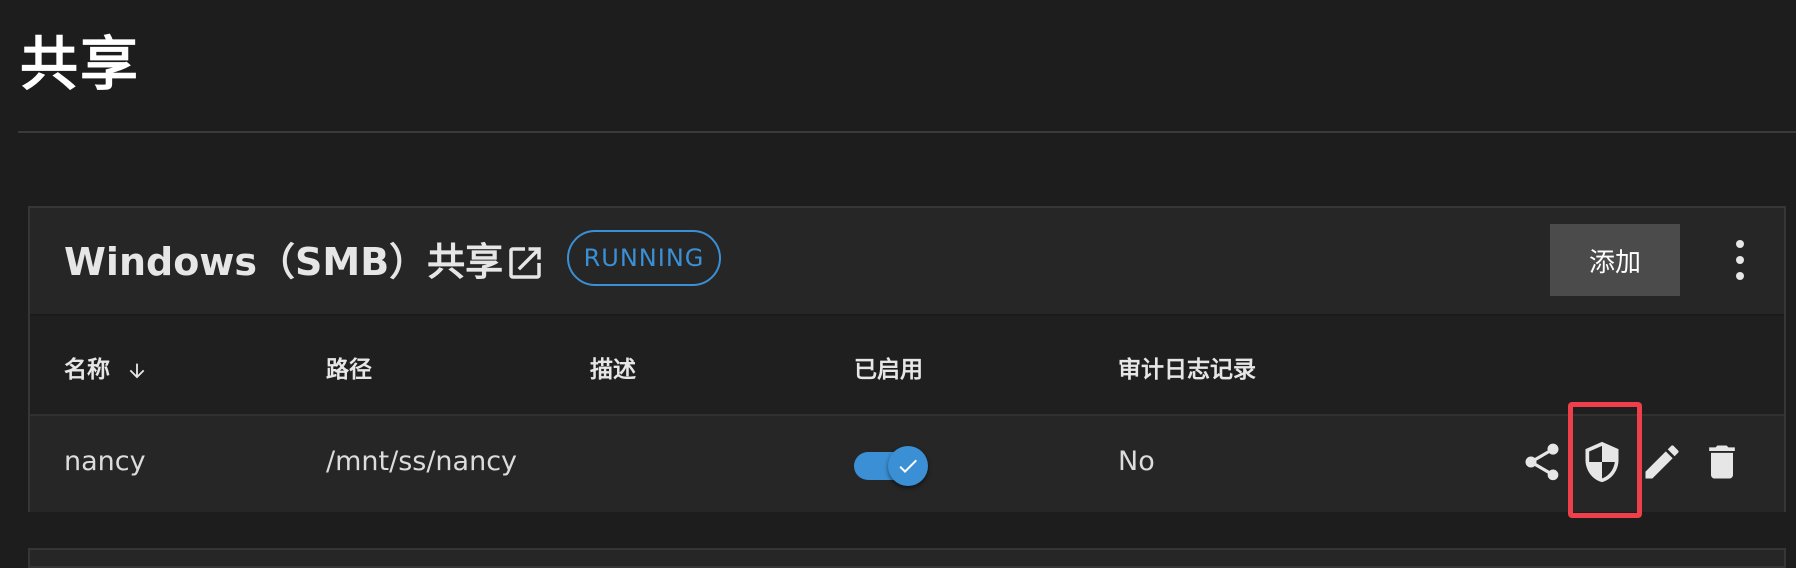 The width and height of the screenshot is (1796, 568). What do you see at coordinates (1136, 461) in the screenshot?
I see `audit-logging-value: No` at bounding box center [1136, 461].